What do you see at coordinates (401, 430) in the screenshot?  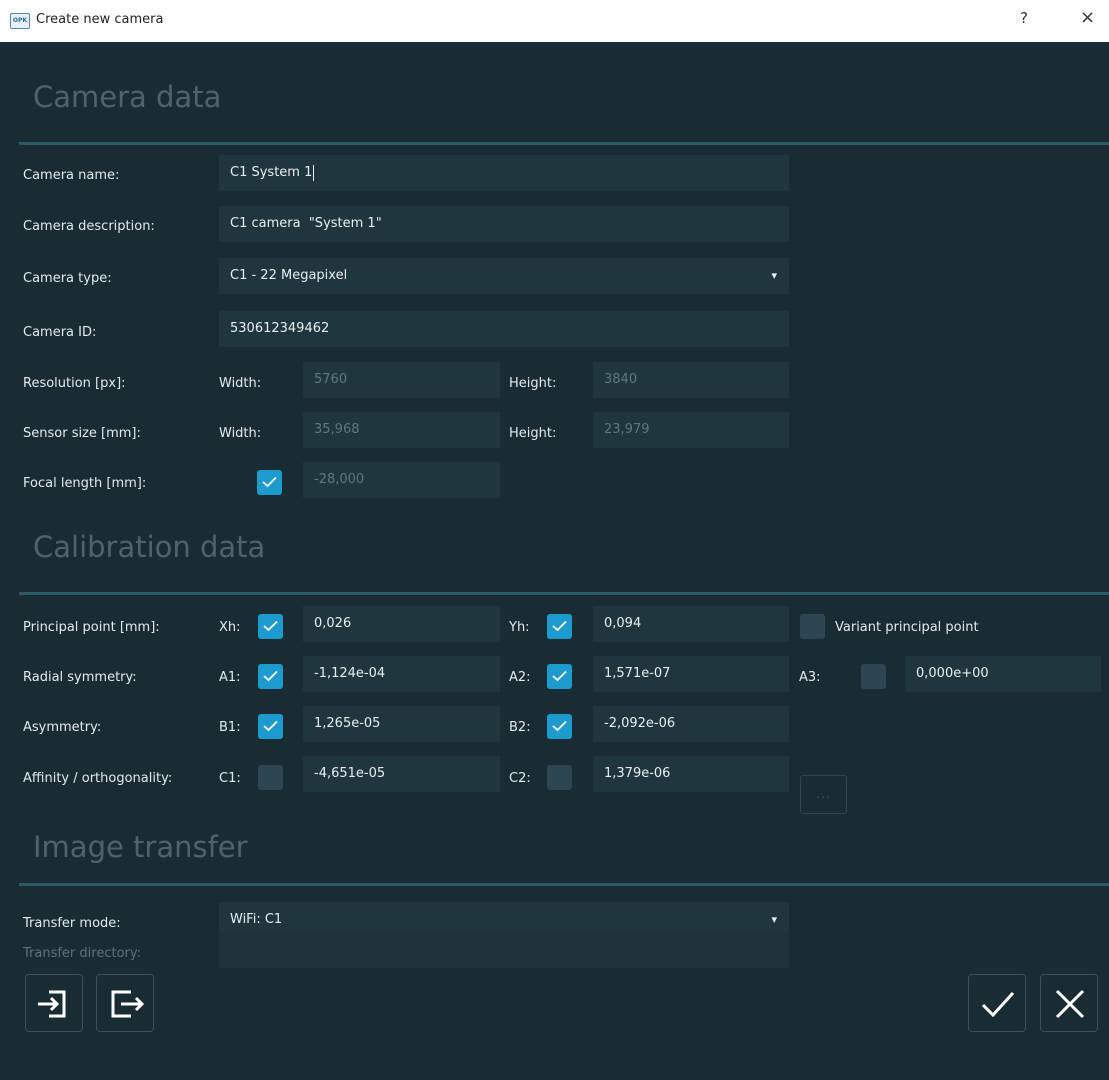 I see `sensor-width-field: 35,968` at bounding box center [401, 430].